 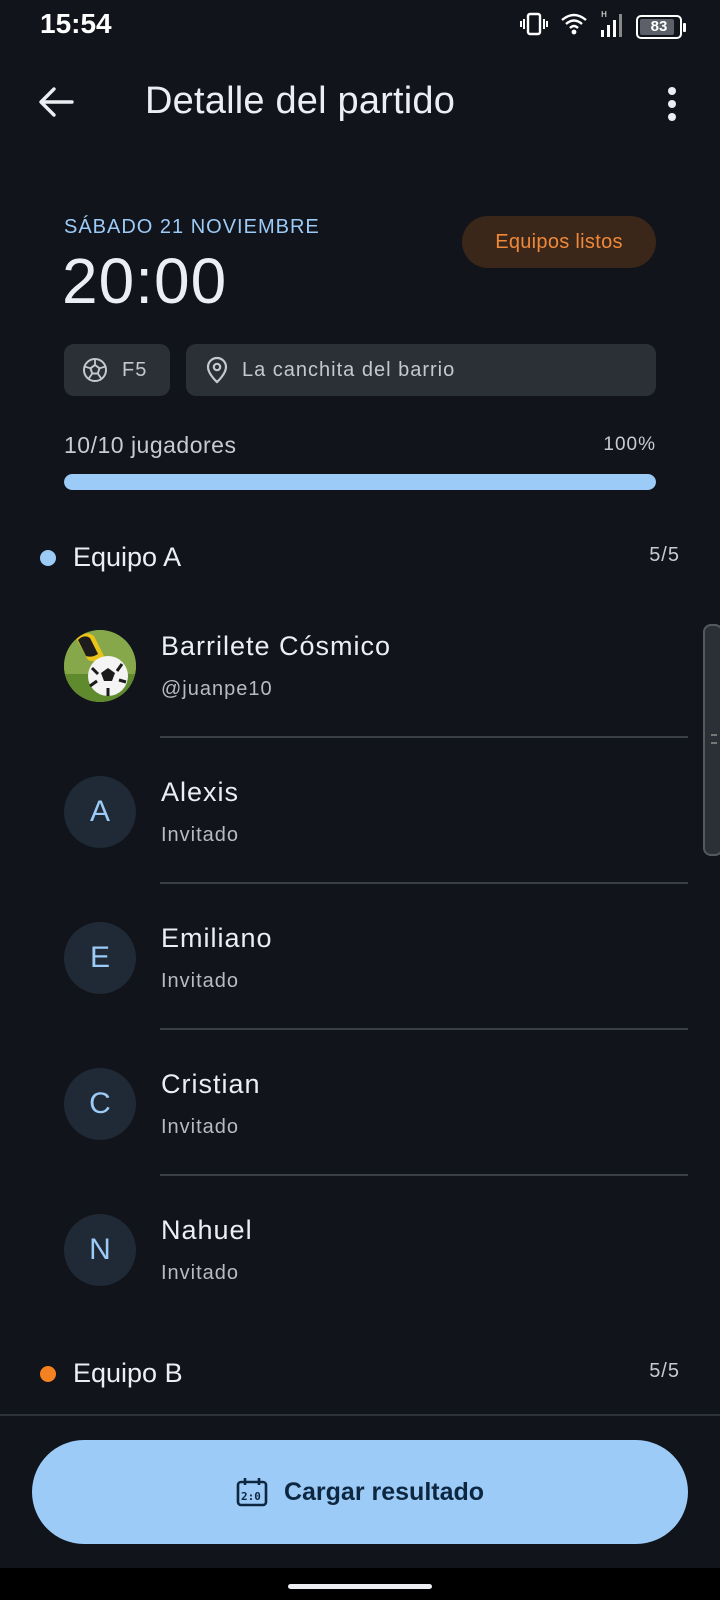 What do you see at coordinates (217, 370) in the screenshot?
I see `location-pin-icon` at bounding box center [217, 370].